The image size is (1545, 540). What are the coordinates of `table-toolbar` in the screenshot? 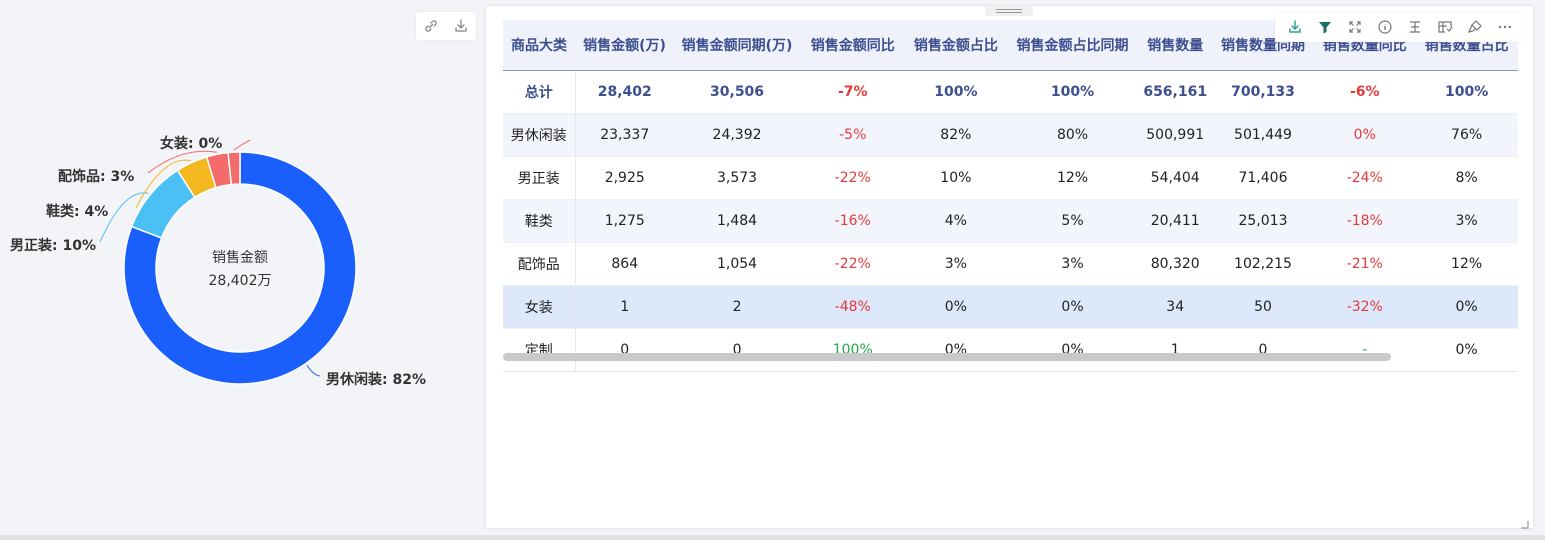 It's located at (1400, 27).